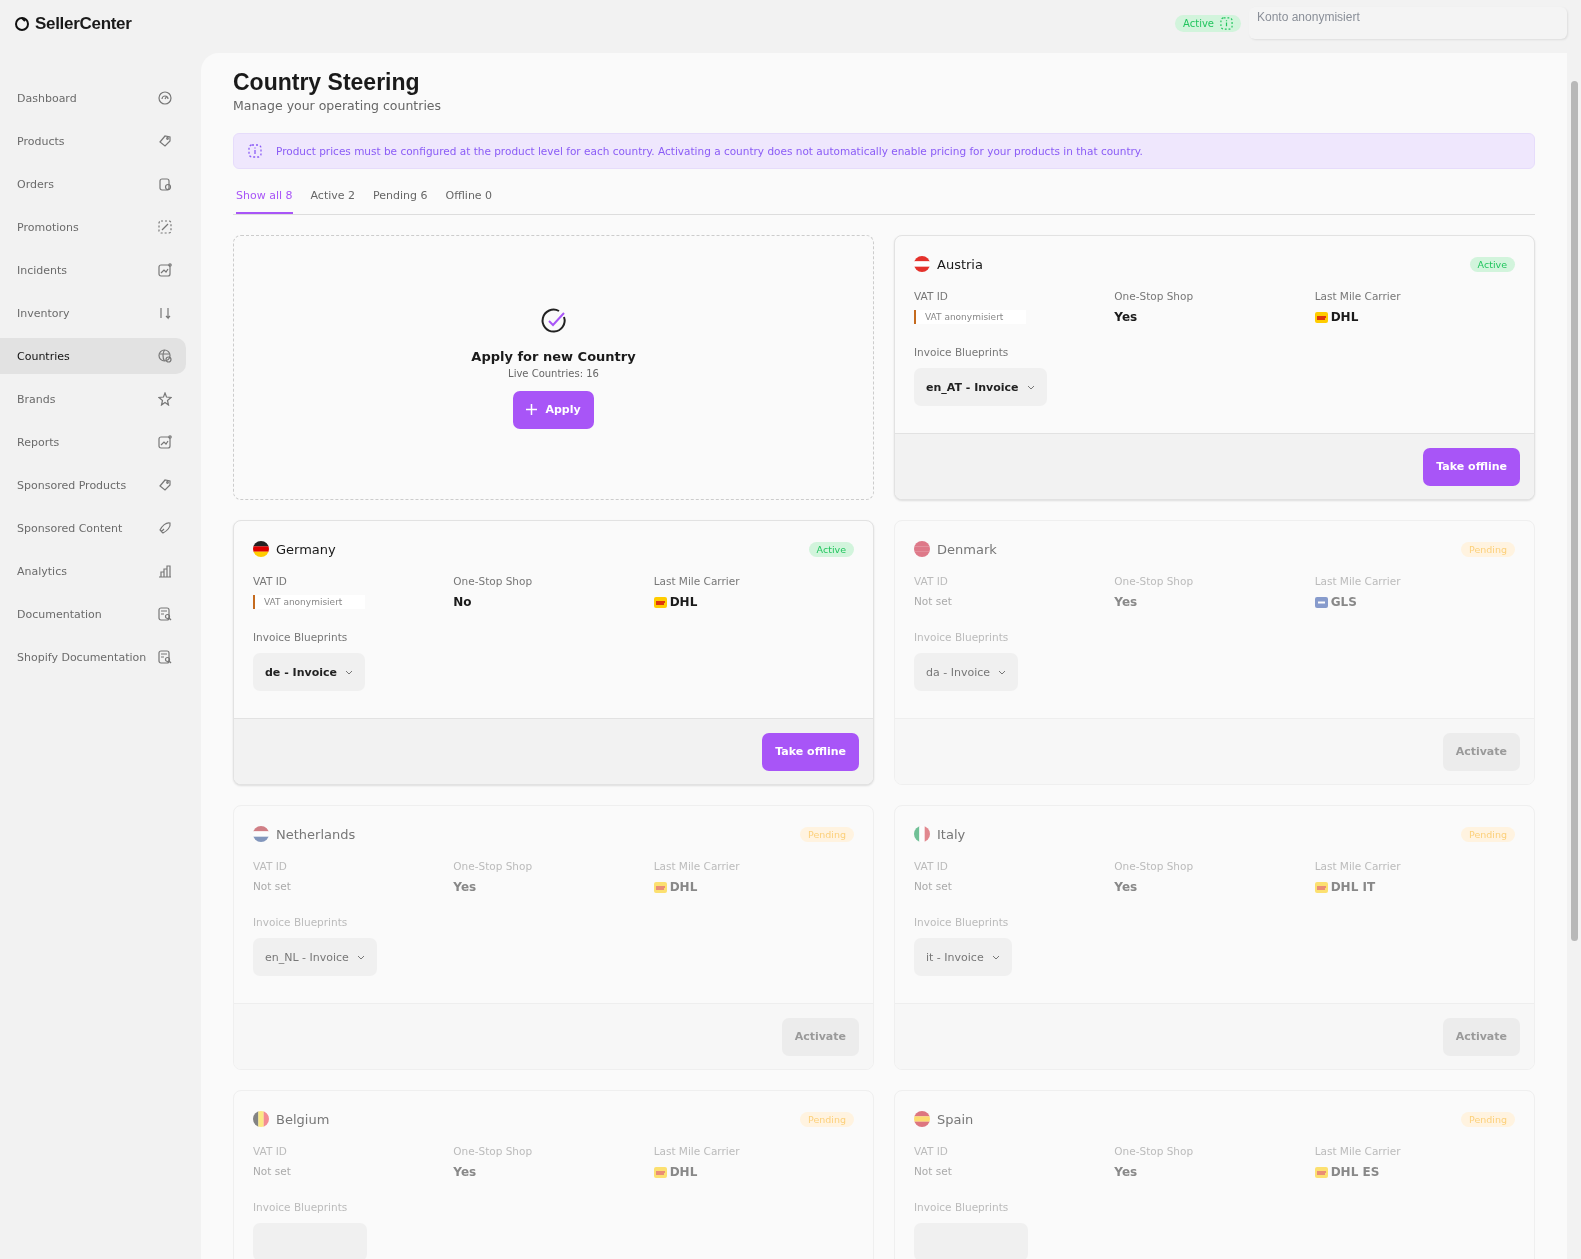 The image size is (1581, 1259). I want to click on blueprint-dropdown: de - Invoice, so click(309, 672).